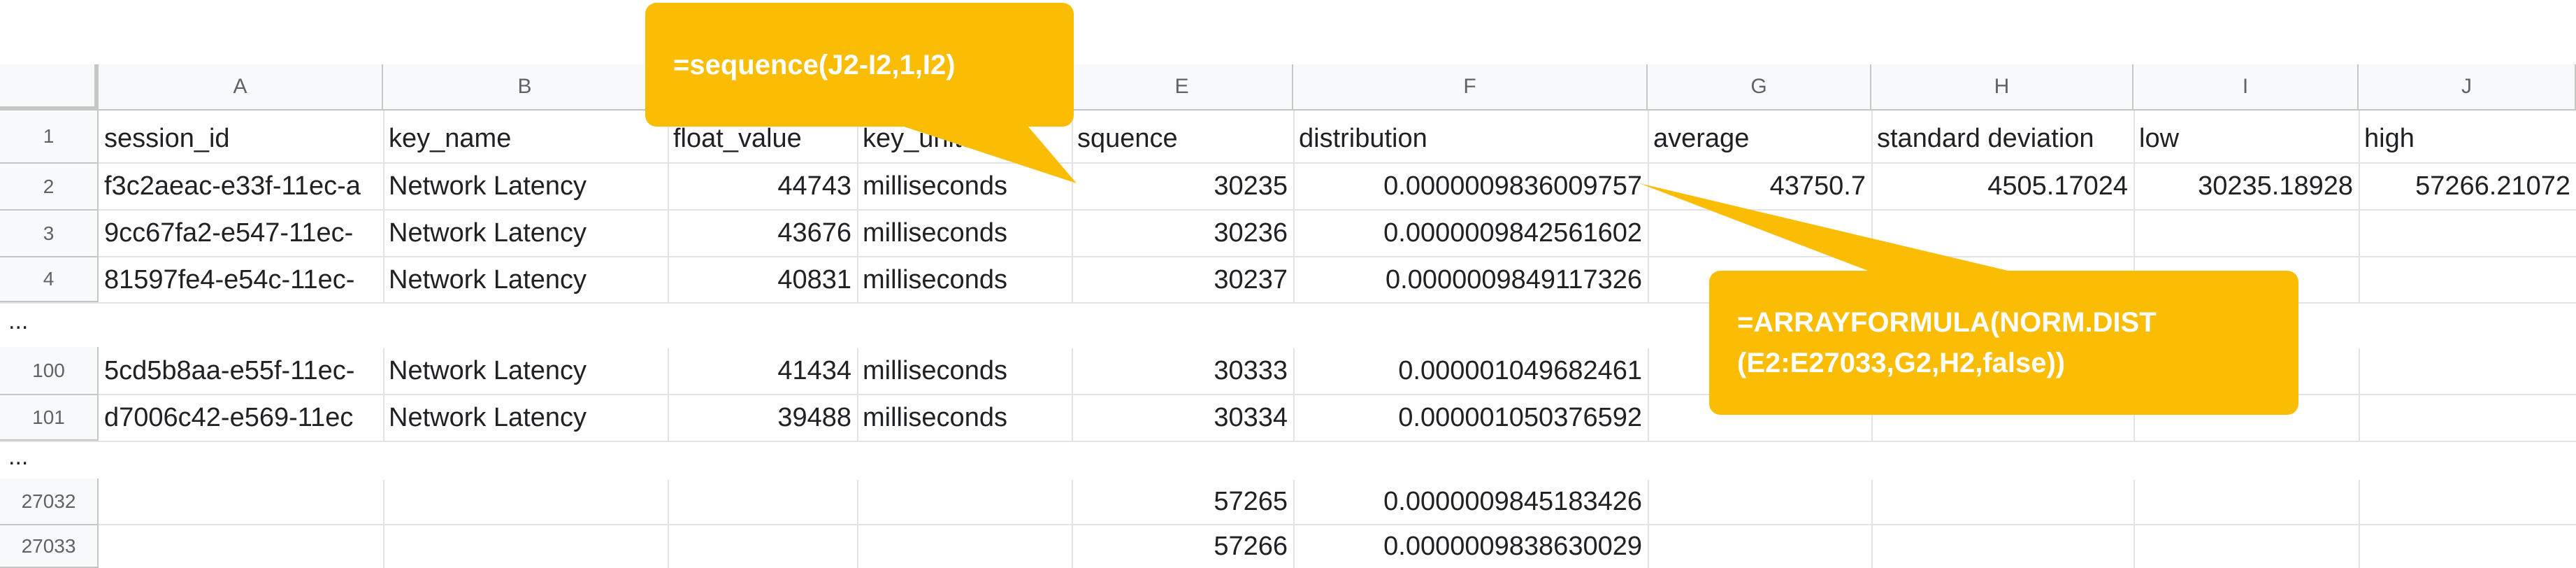  I want to click on sequence-callout-pointer, so click(989, 155).